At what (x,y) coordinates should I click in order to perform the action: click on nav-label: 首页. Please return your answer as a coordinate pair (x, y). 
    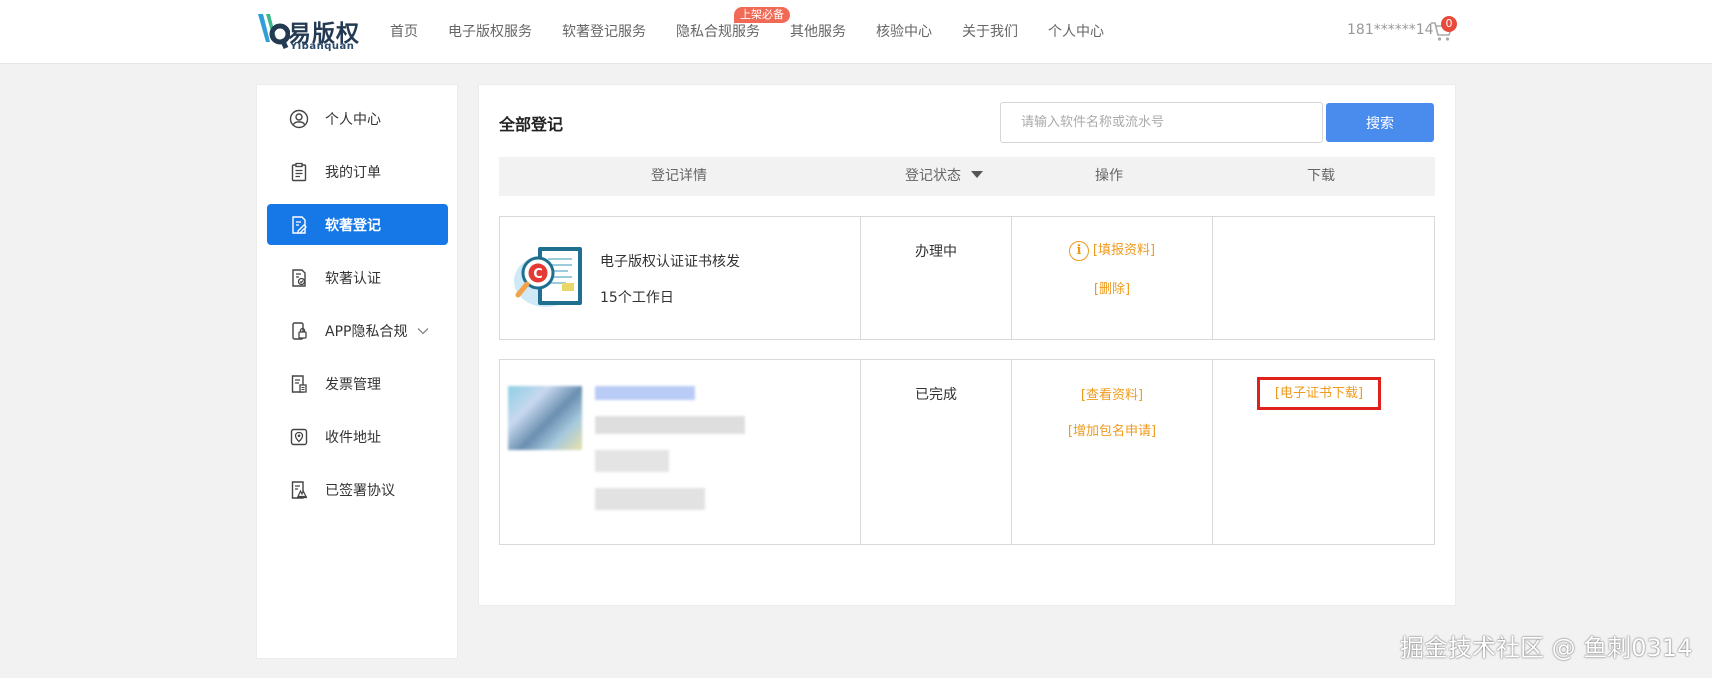
    Looking at the image, I should click on (404, 32).